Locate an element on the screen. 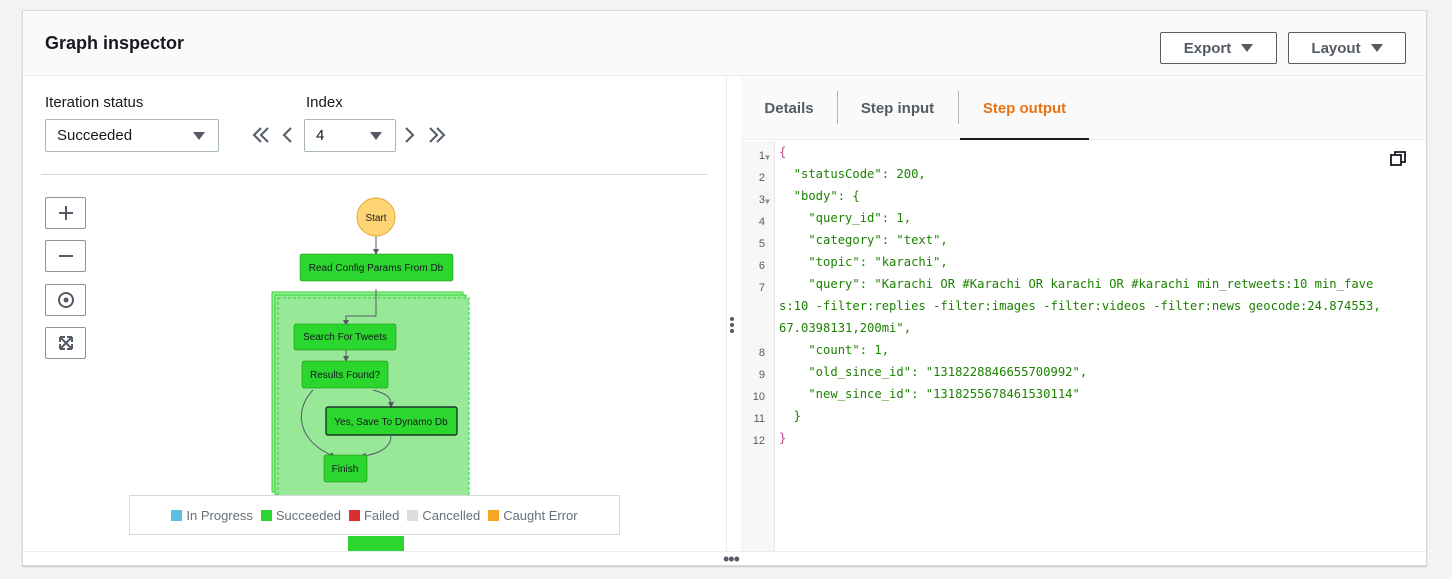 This screenshot has height=579, width=1452. legend-item: In Progress is located at coordinates (212, 515).